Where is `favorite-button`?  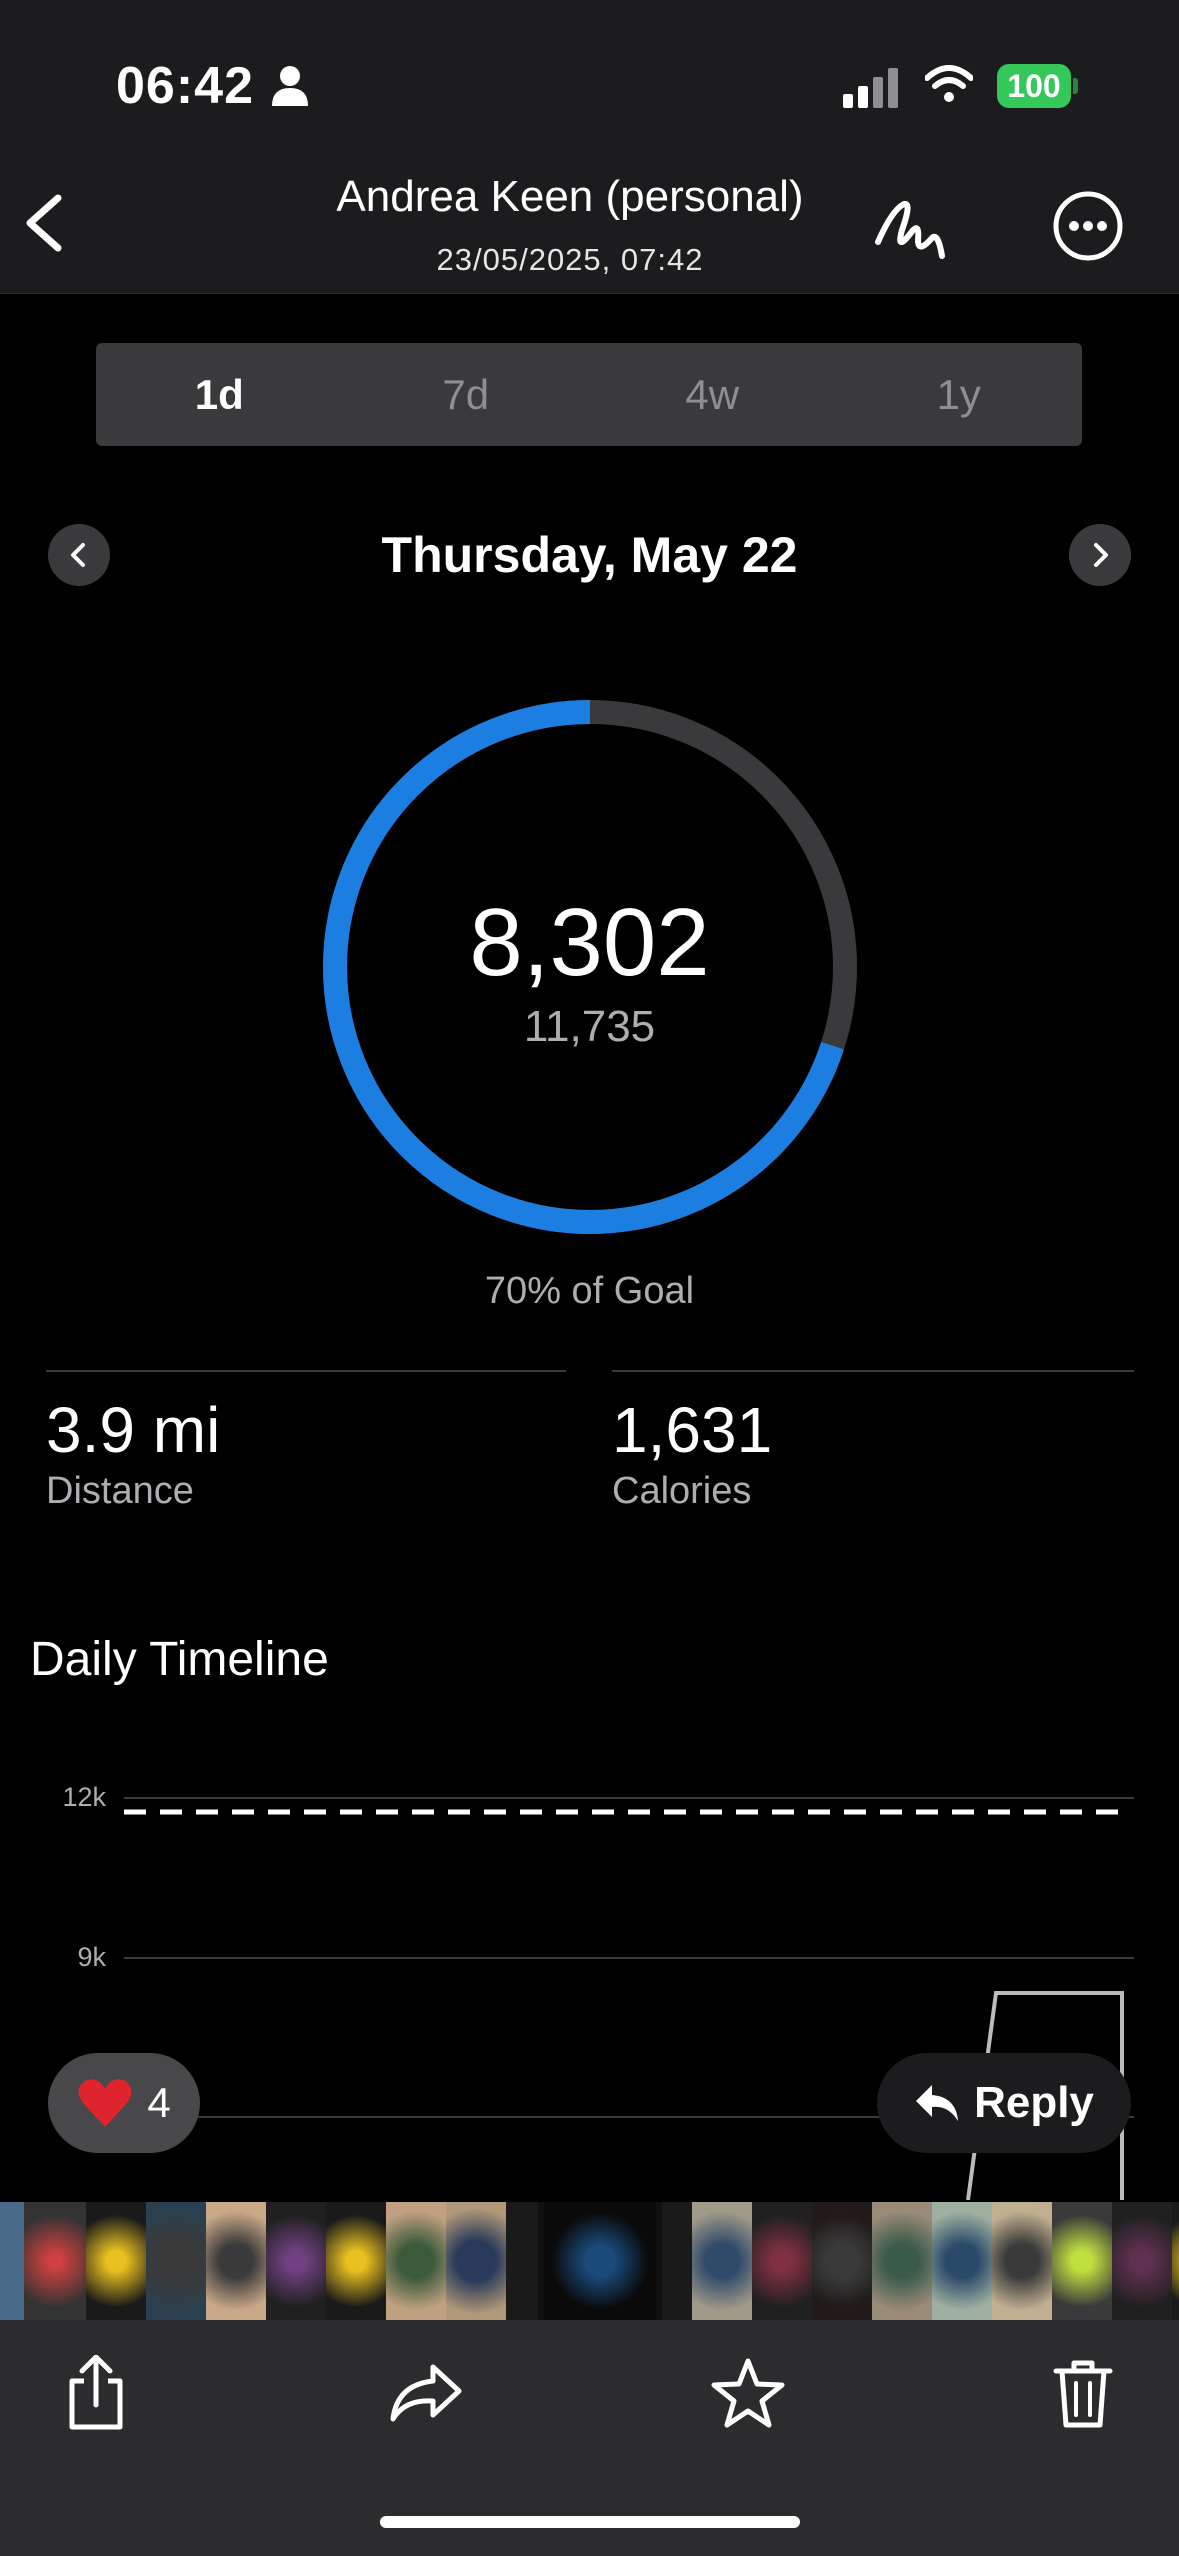
favorite-button is located at coordinates (748, 2393).